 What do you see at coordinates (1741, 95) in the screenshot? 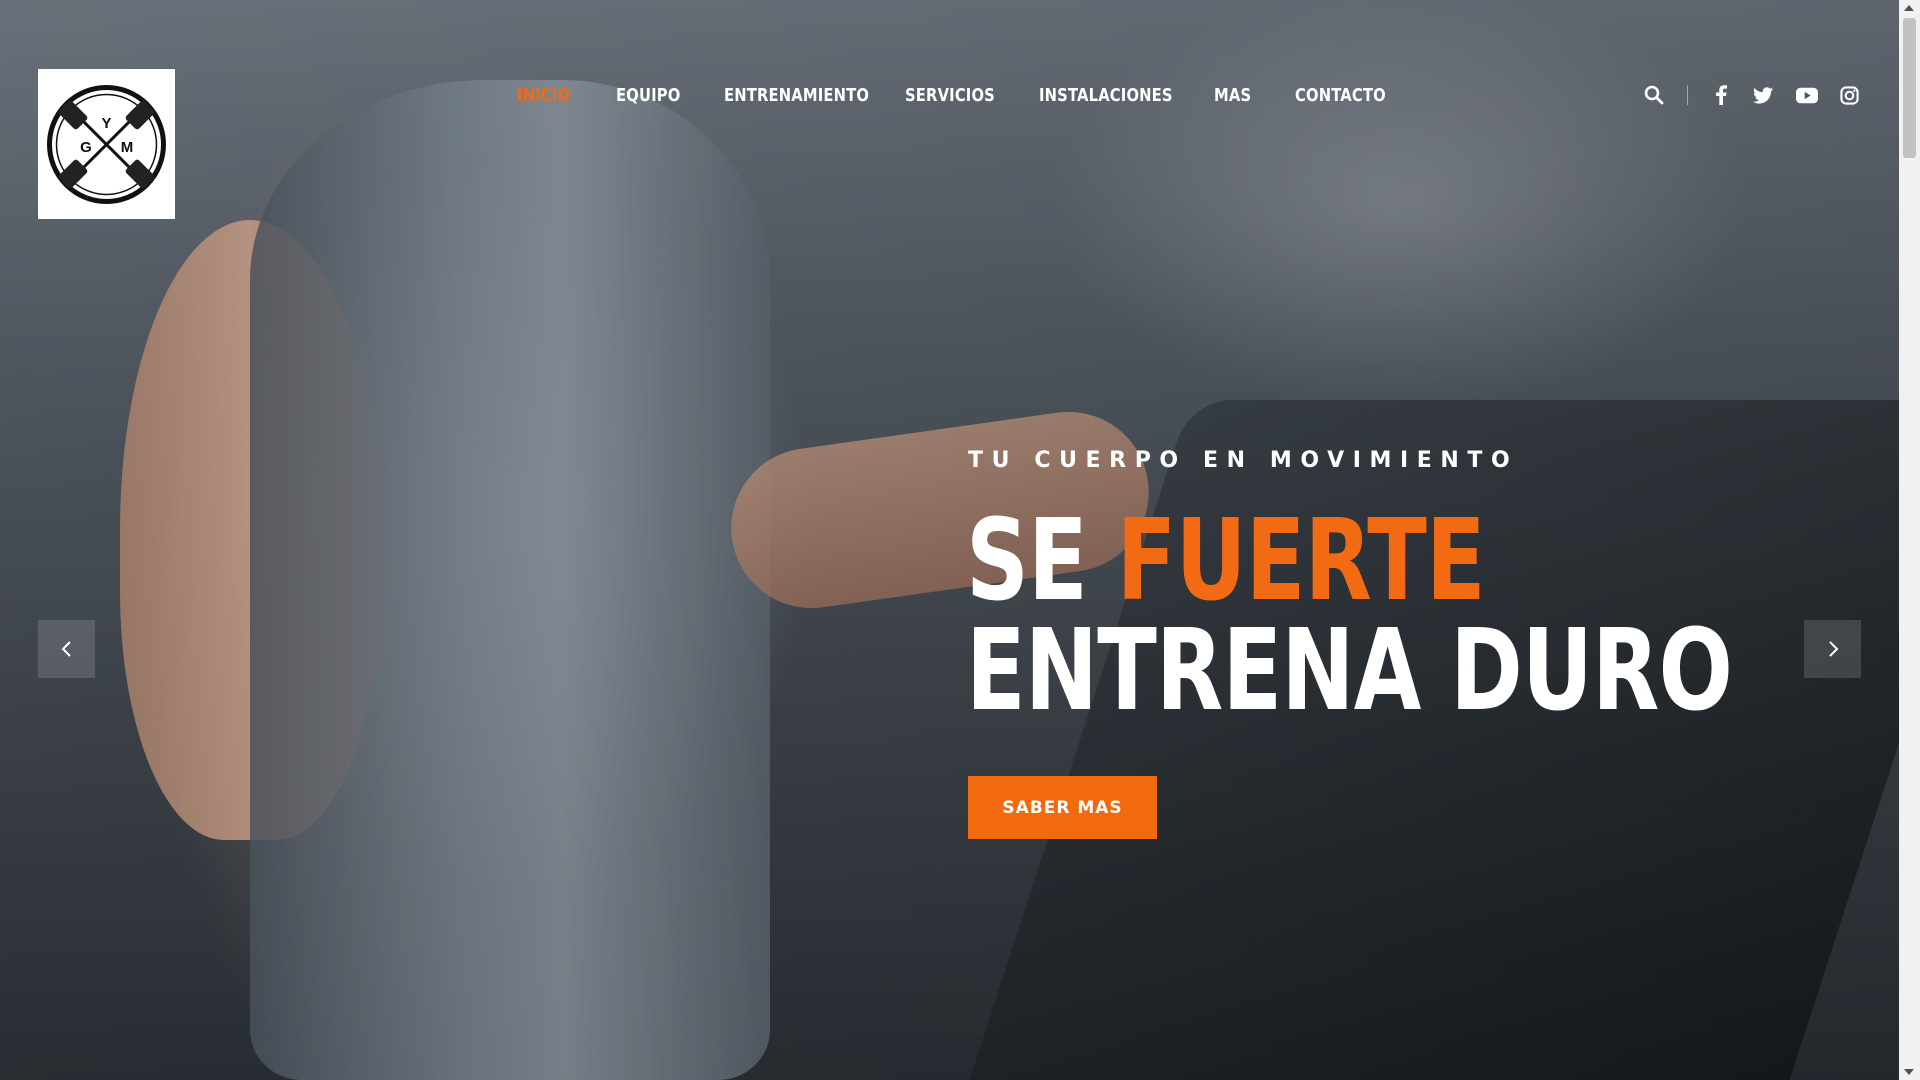
I see `header-icons` at bounding box center [1741, 95].